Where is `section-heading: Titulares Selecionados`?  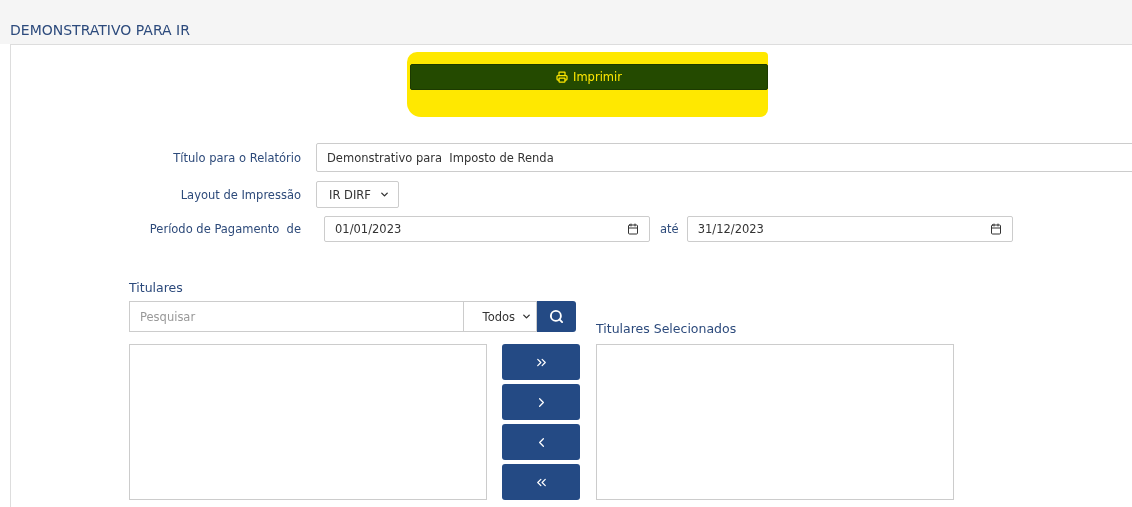
section-heading: Titulares Selecionados is located at coordinates (666, 328).